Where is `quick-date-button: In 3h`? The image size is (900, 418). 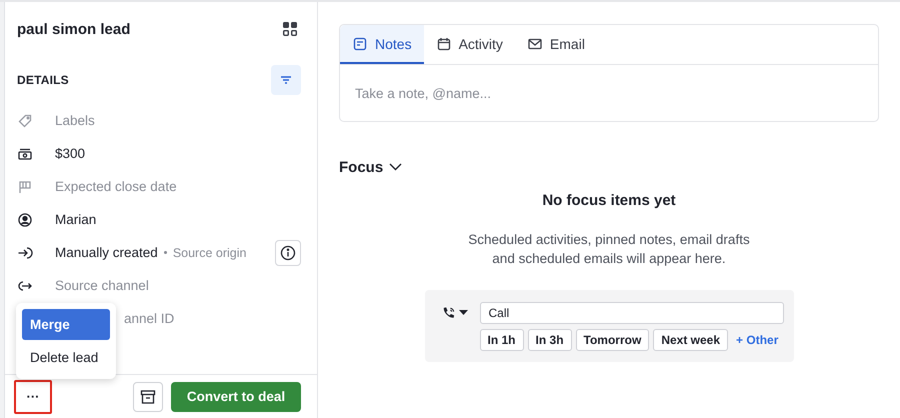
quick-date-button: In 3h is located at coordinates (550, 340).